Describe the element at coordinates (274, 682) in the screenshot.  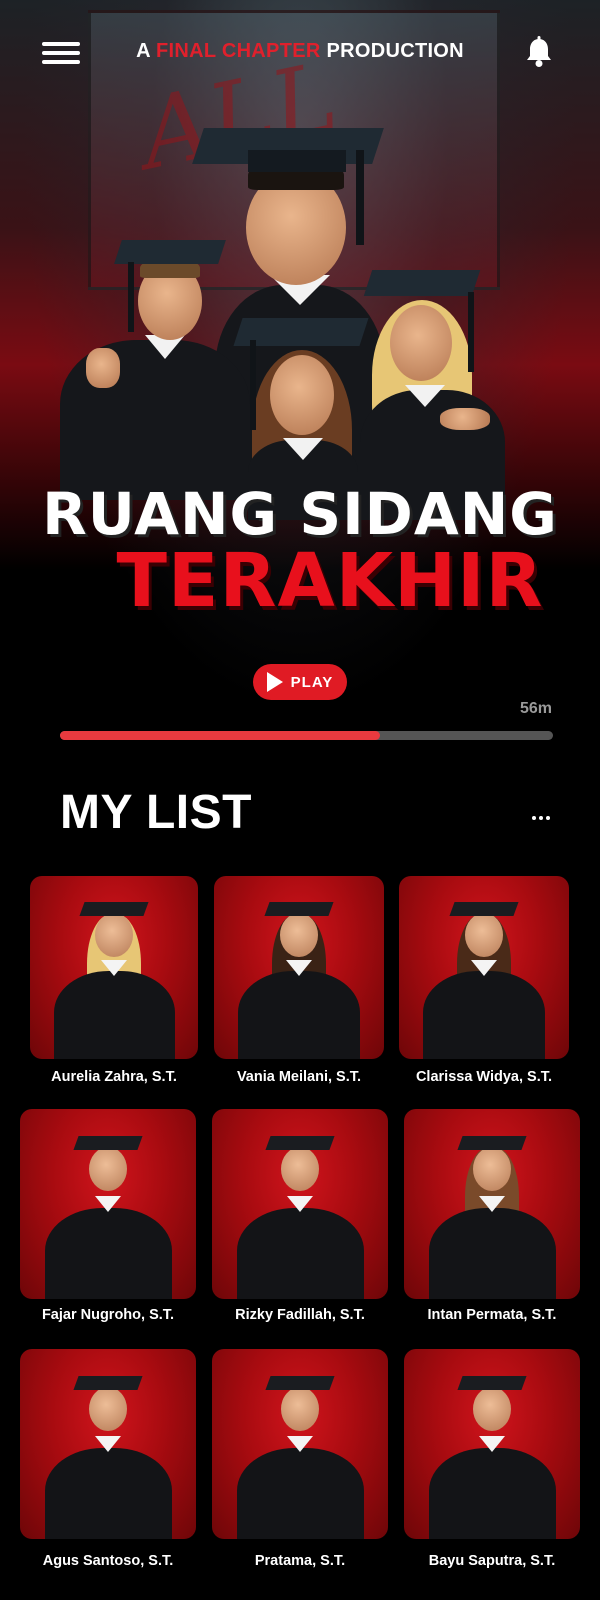
I see `play-icon` at that location.